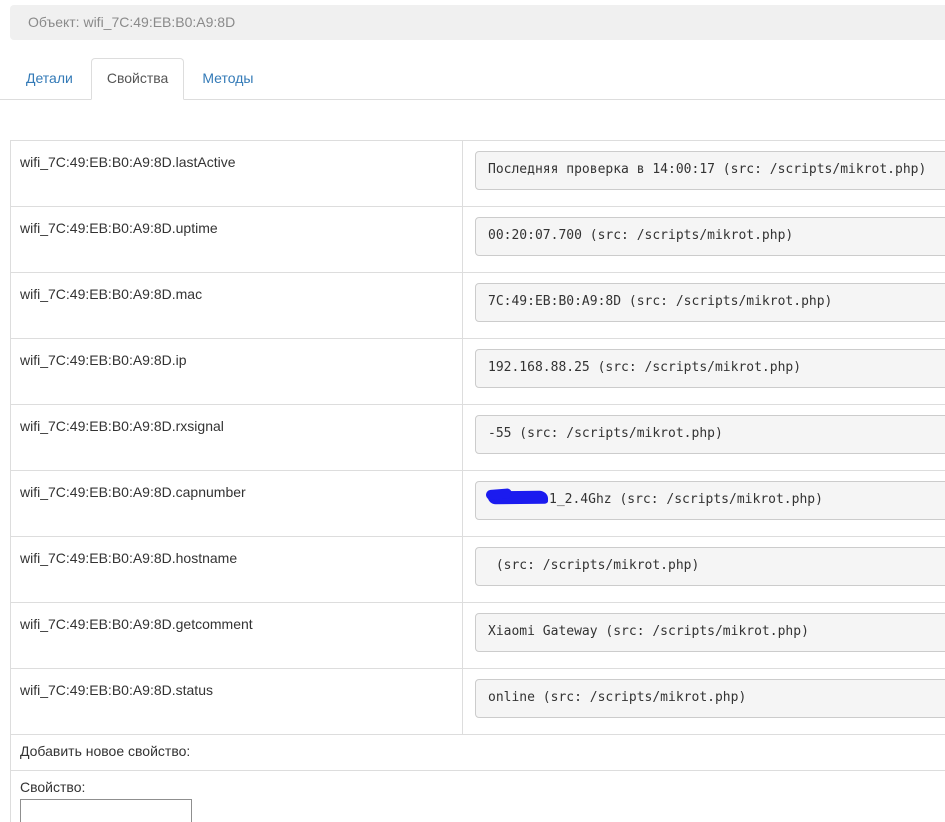  I want to click on property-name: wifi_7C:49:EB:B0:A9:8D.status, so click(236, 701).